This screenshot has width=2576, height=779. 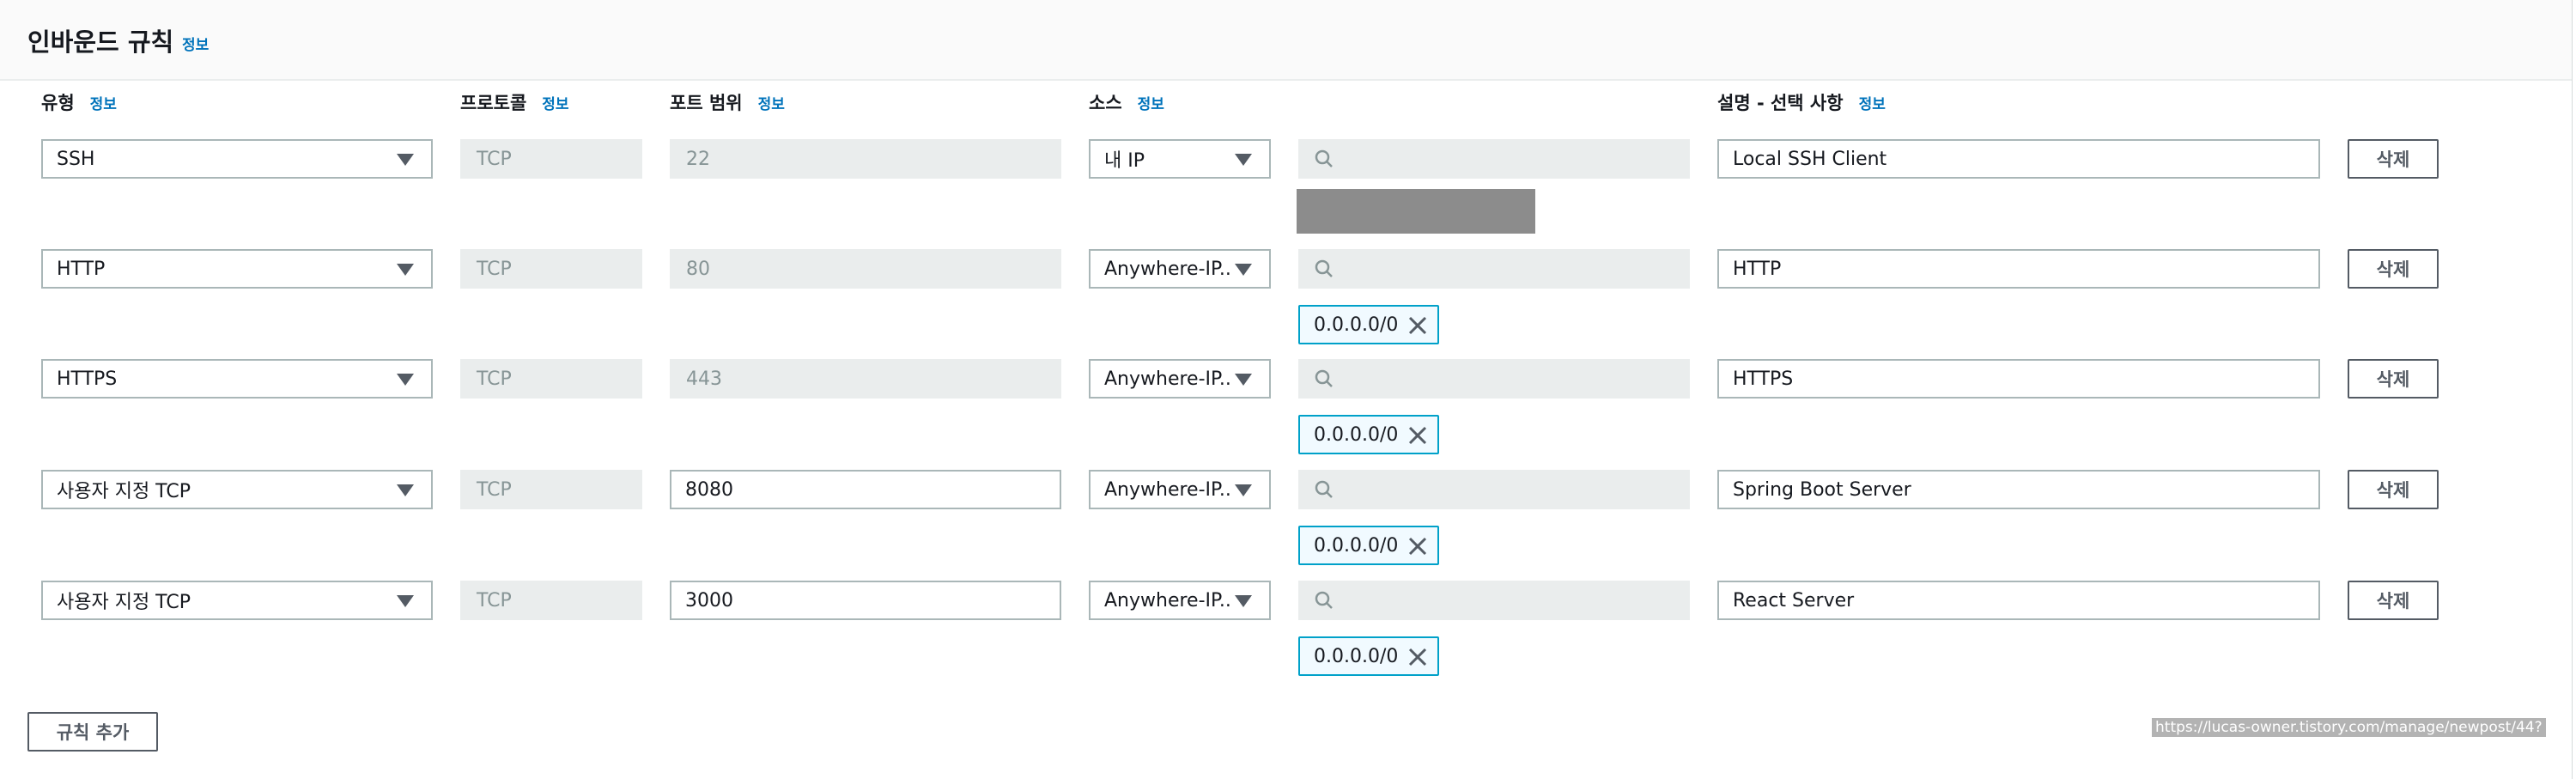 What do you see at coordinates (1151, 105) in the screenshot?
I see `source-info-link: 정보` at bounding box center [1151, 105].